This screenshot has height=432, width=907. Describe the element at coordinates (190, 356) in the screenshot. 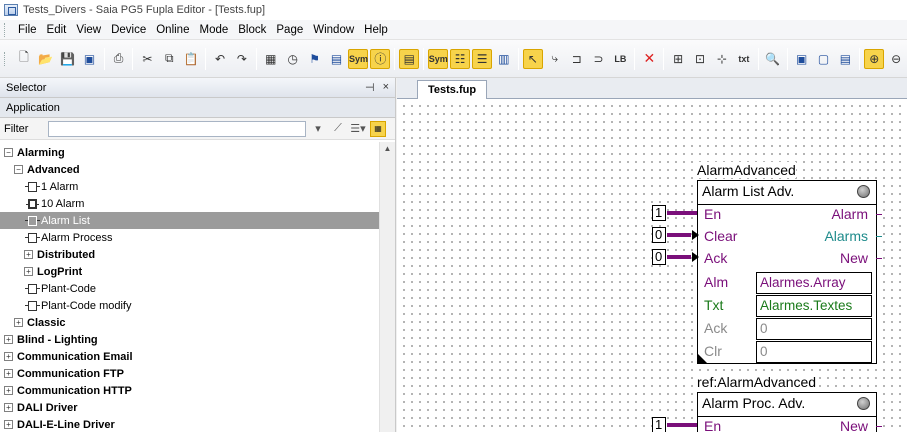

I see `tree-item: + Communication Email` at that location.